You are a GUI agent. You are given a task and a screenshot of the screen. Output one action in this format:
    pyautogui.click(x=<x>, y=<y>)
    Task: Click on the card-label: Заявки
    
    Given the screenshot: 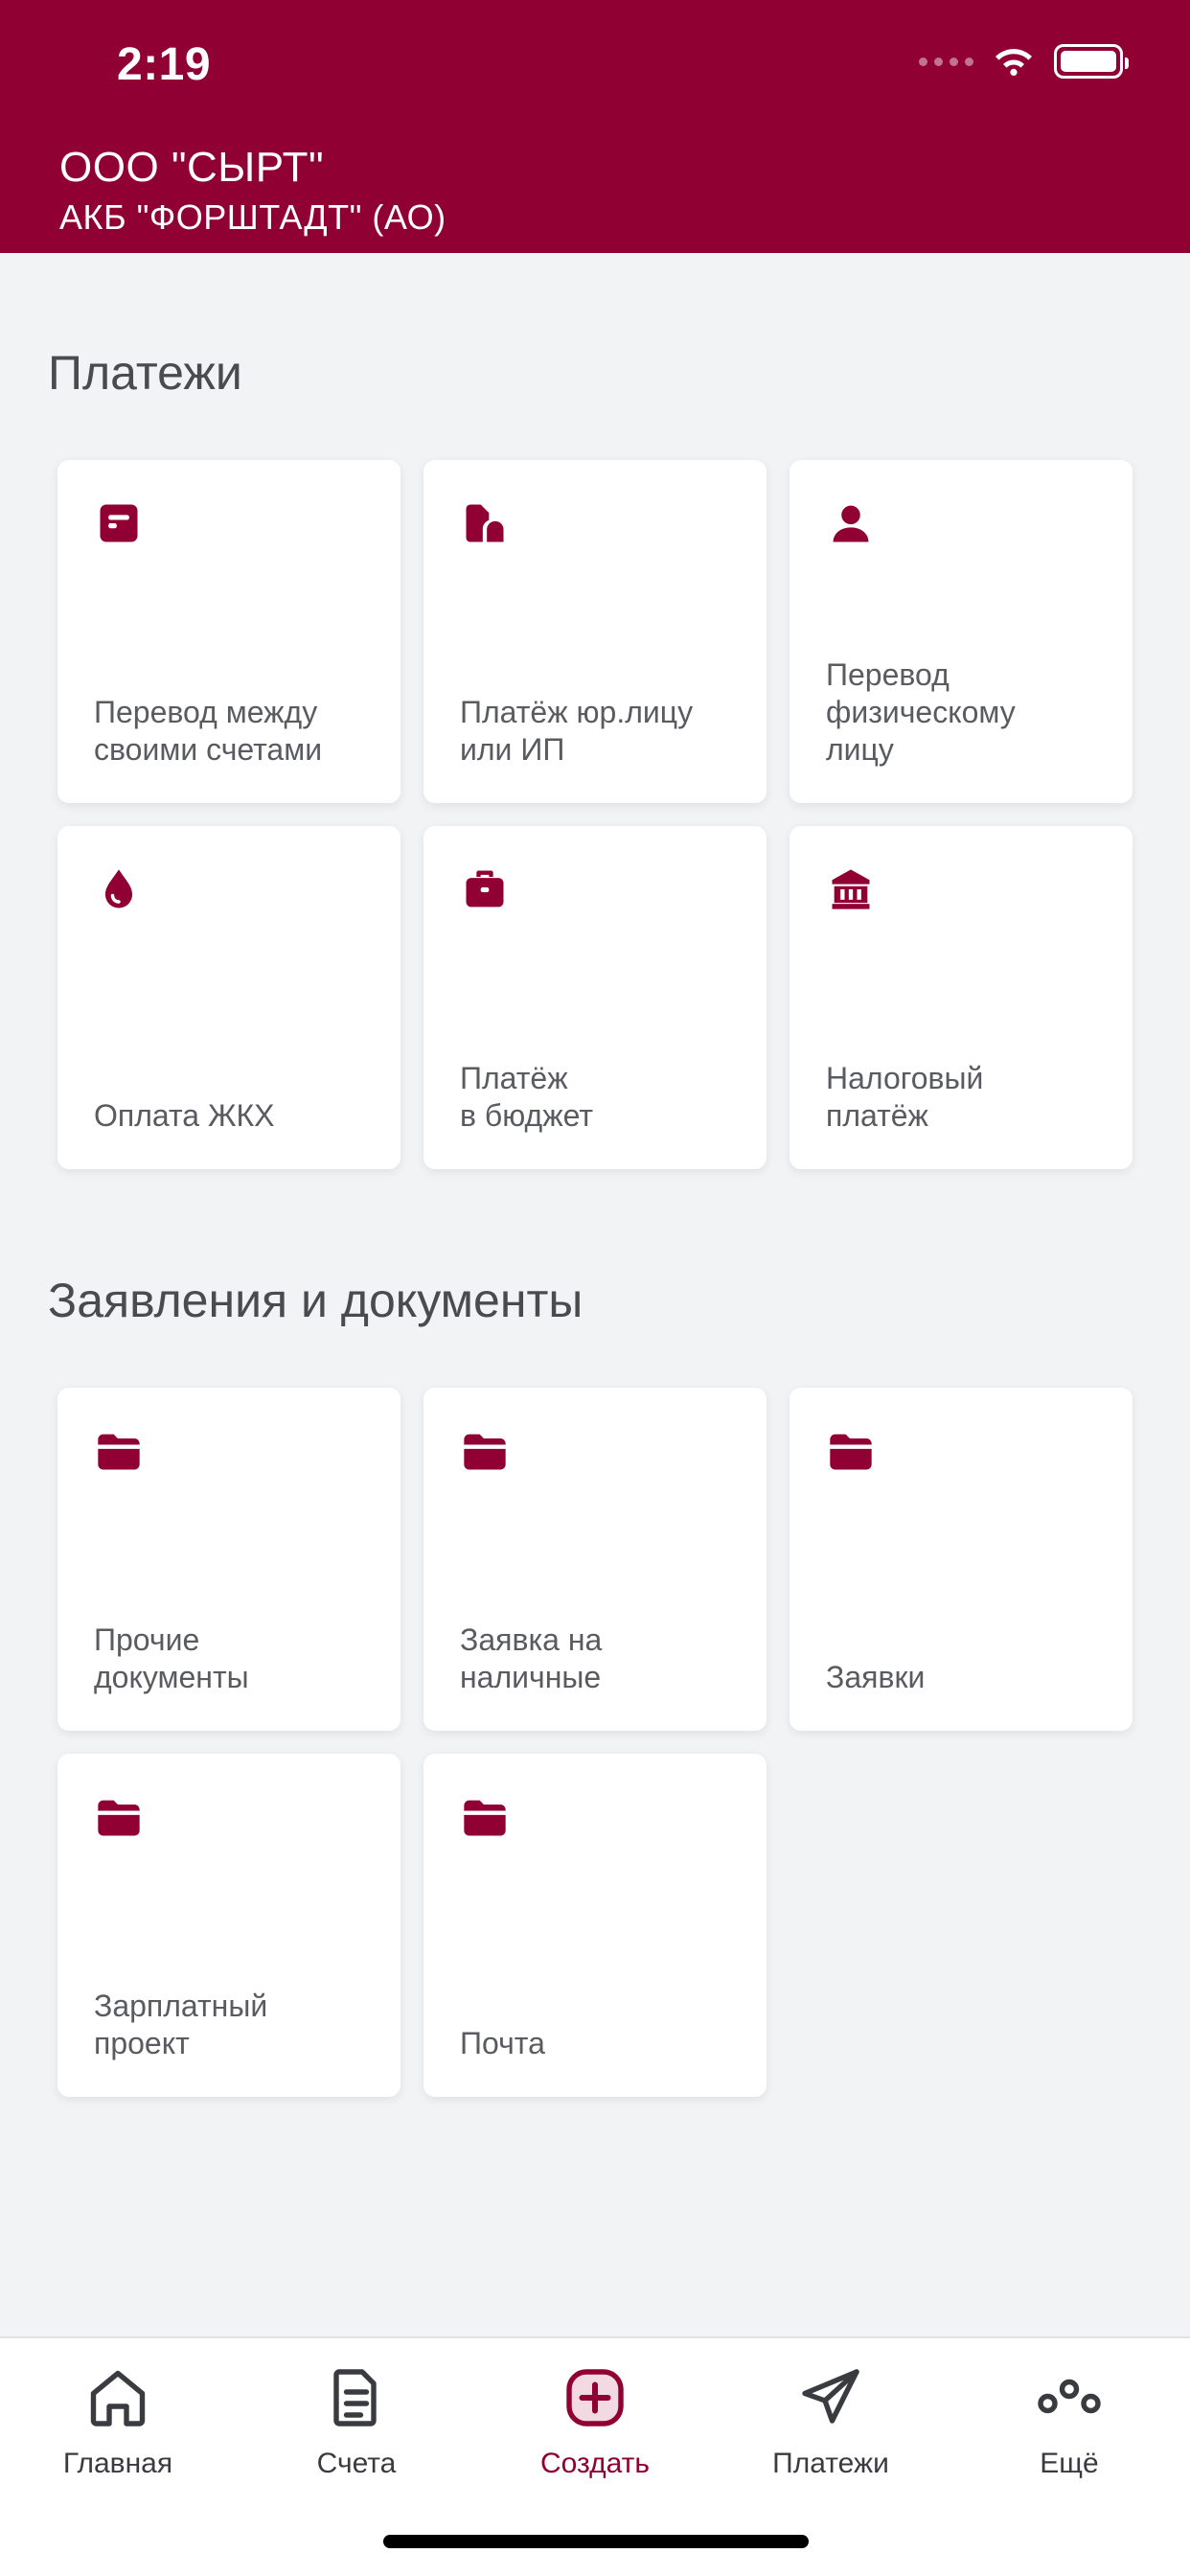 What is the action you would take?
    pyautogui.click(x=876, y=1677)
    